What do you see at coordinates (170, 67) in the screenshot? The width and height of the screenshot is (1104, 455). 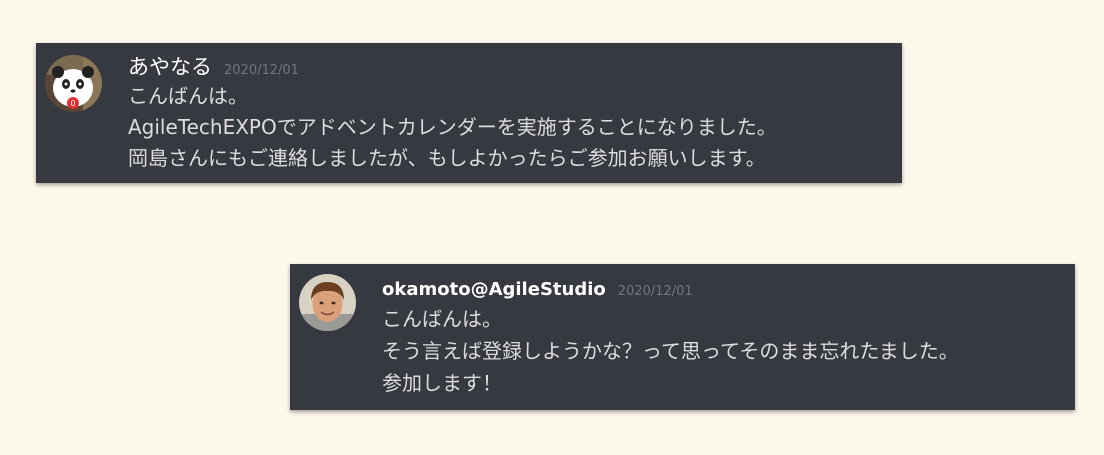 I see `message-username: あやなる` at bounding box center [170, 67].